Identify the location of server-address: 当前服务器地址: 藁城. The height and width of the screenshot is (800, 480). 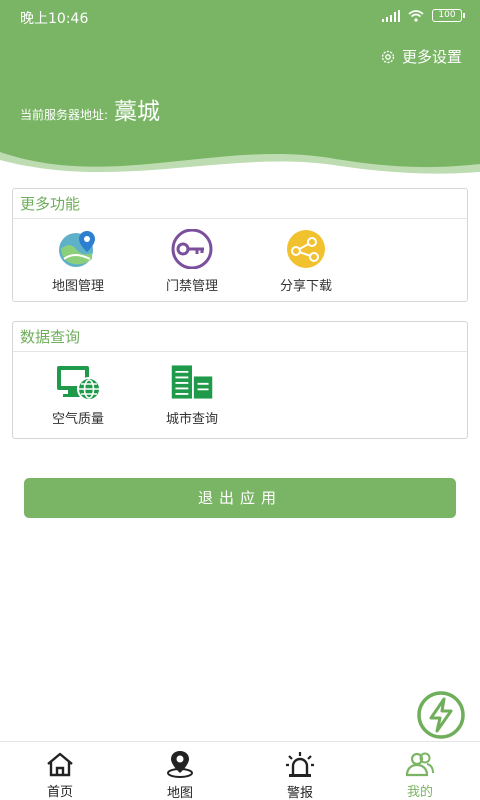
(90, 109).